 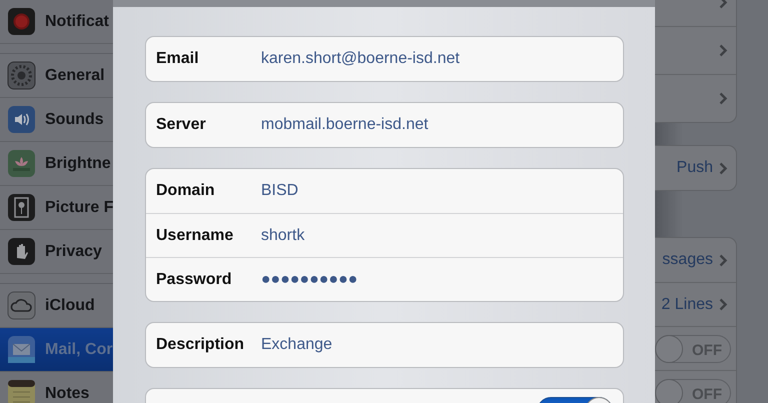 What do you see at coordinates (21, 75) in the screenshot?
I see `gear-icon` at bounding box center [21, 75].